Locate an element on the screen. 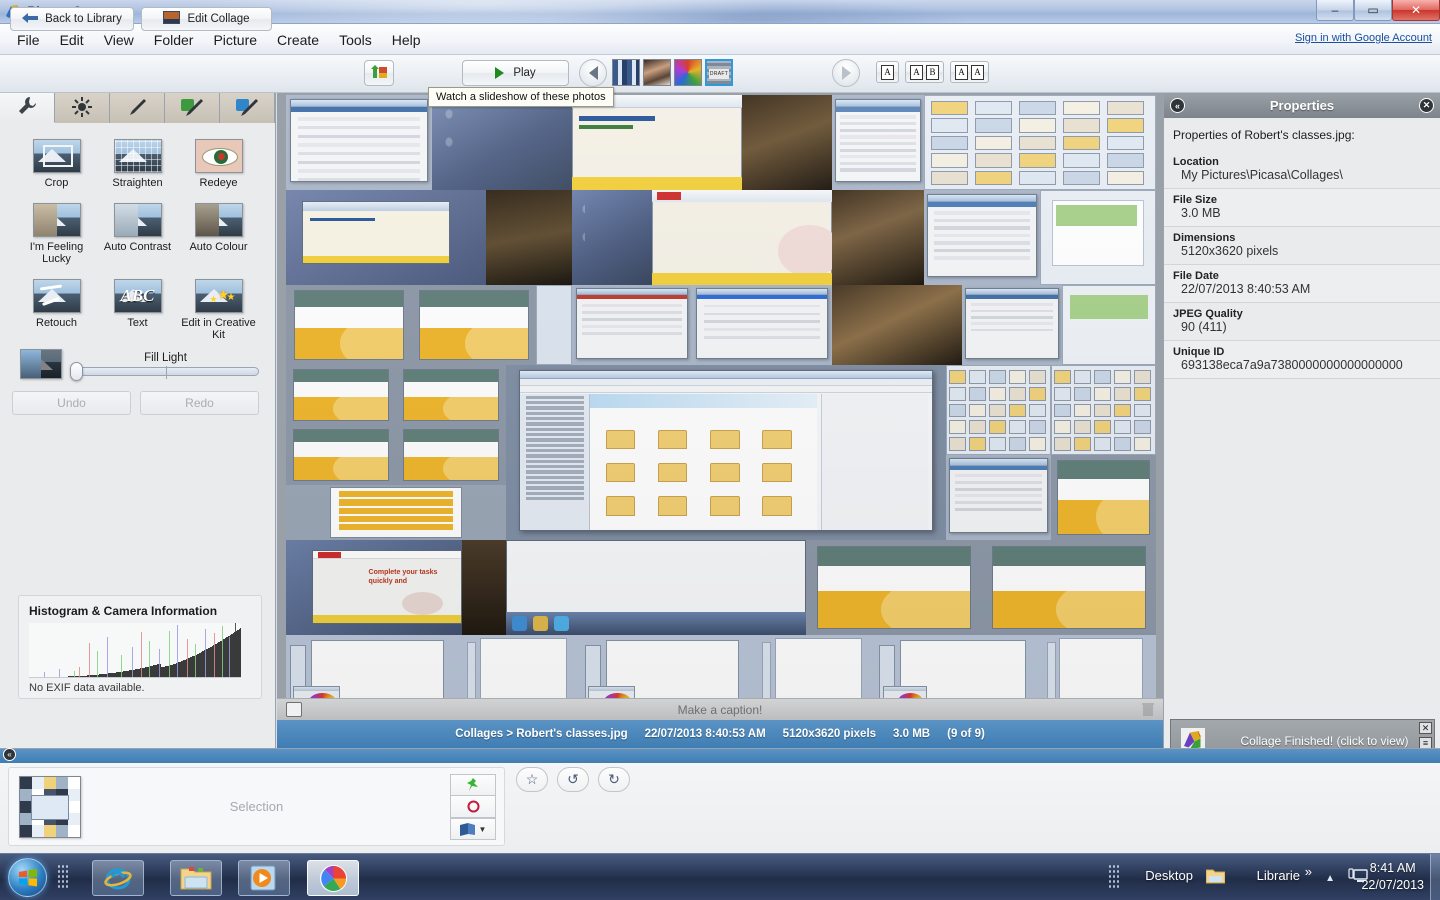 The height and width of the screenshot is (900, 1440). edit-collage-button: Edit Collage is located at coordinates (206, 19).